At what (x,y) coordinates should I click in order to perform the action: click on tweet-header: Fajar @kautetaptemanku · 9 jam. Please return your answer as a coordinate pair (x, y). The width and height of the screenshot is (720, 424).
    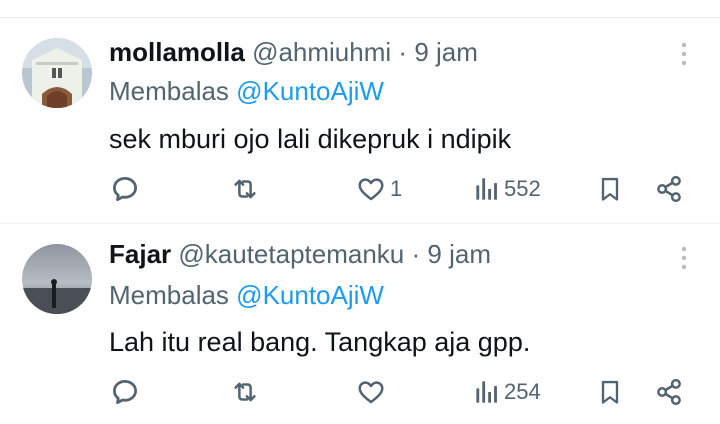
    Looking at the image, I should click on (300, 254).